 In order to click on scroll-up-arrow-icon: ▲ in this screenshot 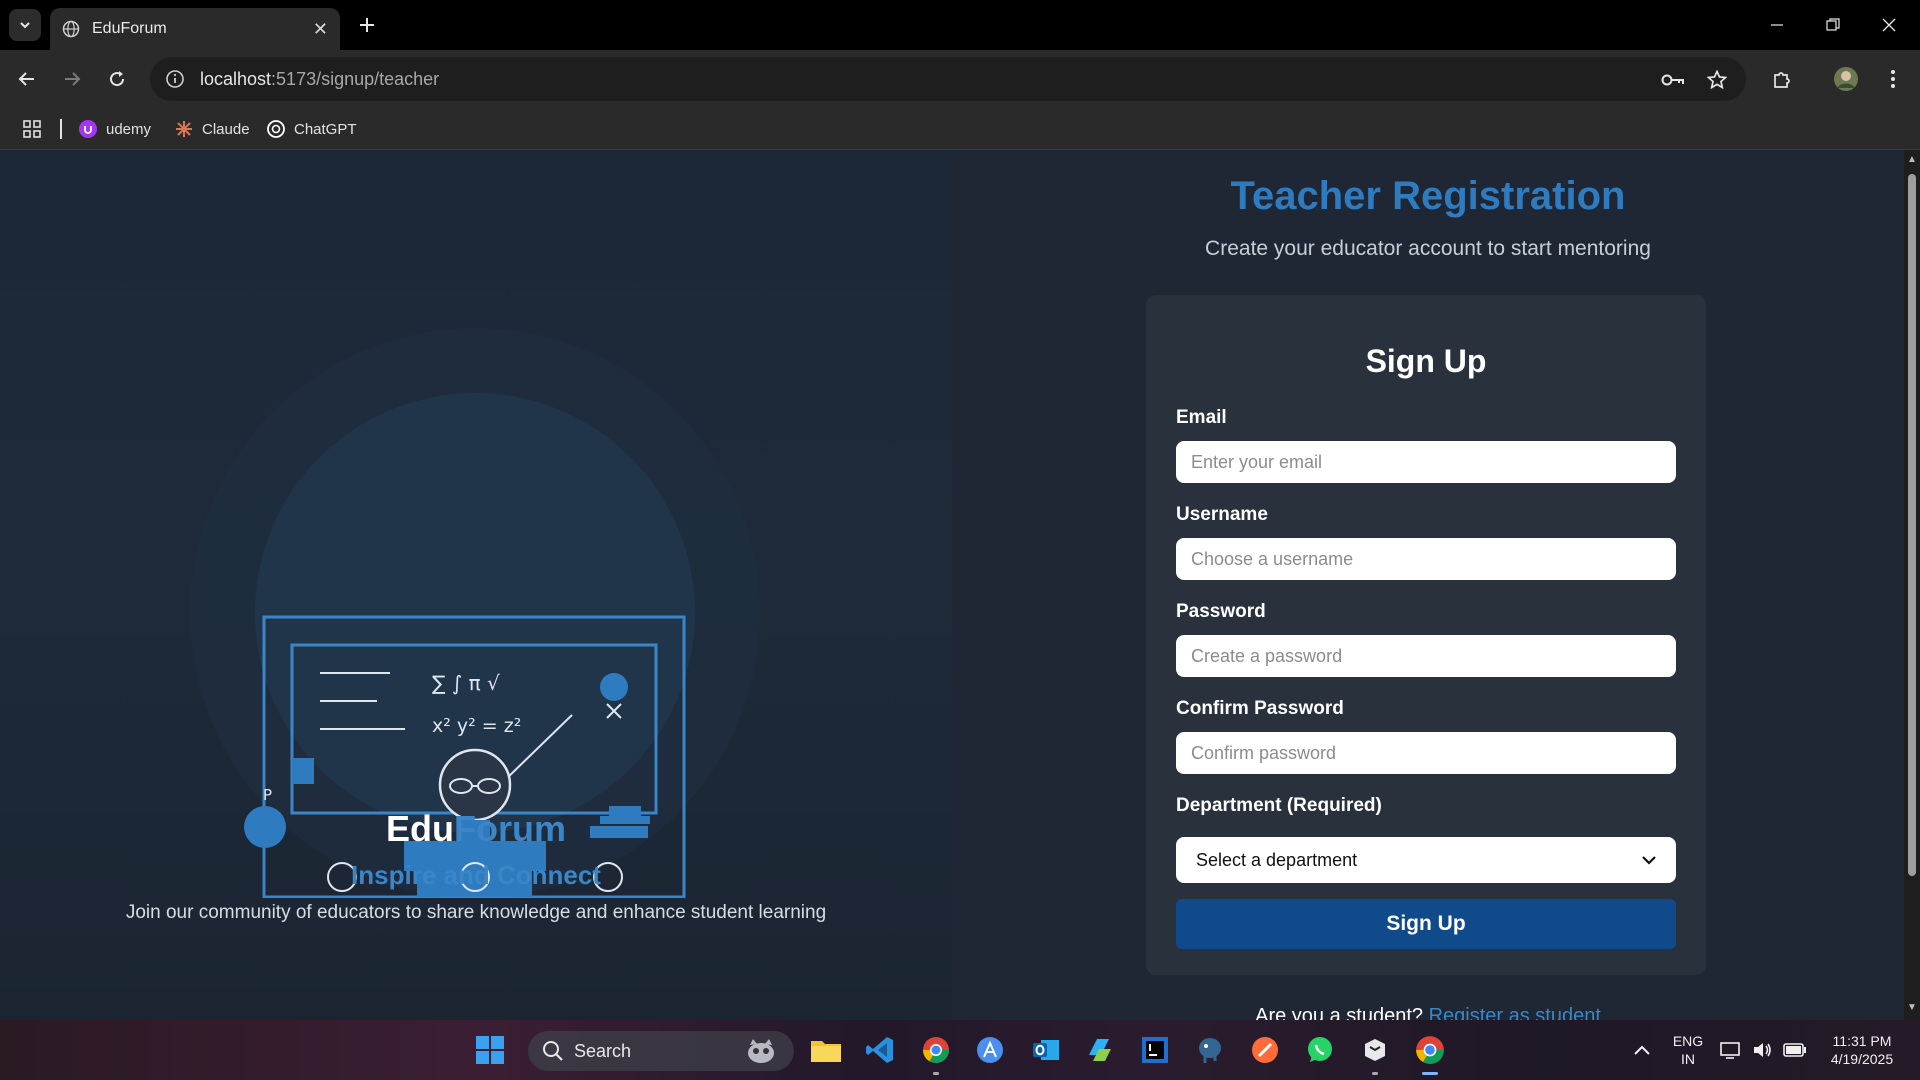, I will do `click(1912, 160)`.